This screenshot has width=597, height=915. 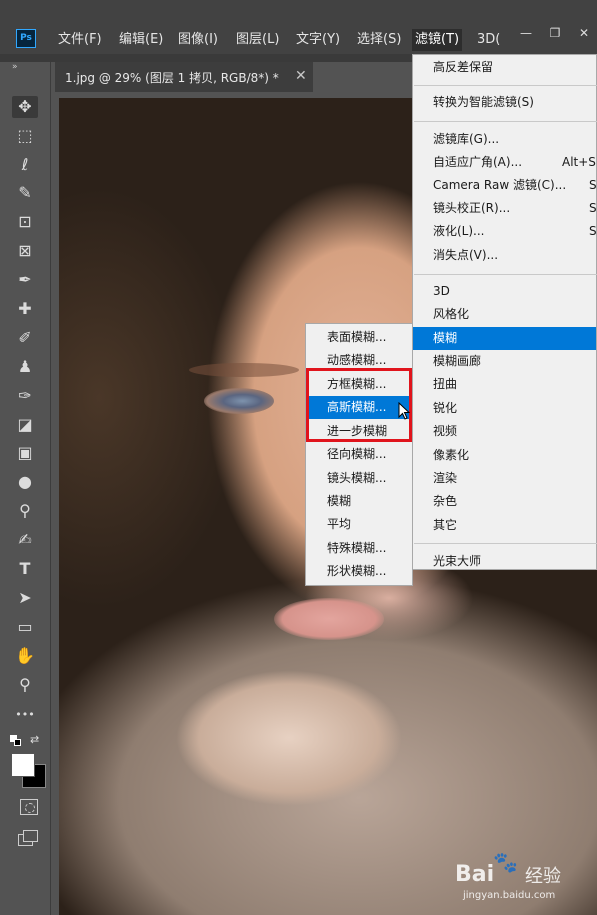 I want to click on baidu-jingyan-watermark: Bai 🐾 经验 jingyan.baidu.com, so click(x=522, y=880).